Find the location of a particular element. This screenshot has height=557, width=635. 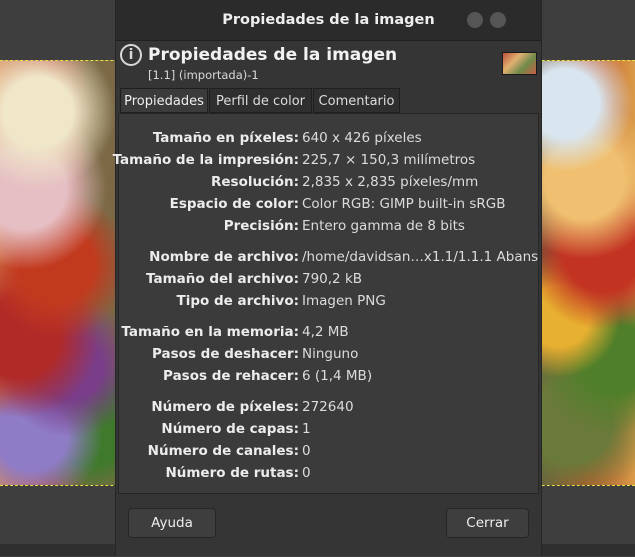

property-row: Tipo de archivo: Imagen PNG is located at coordinates (329, 301).